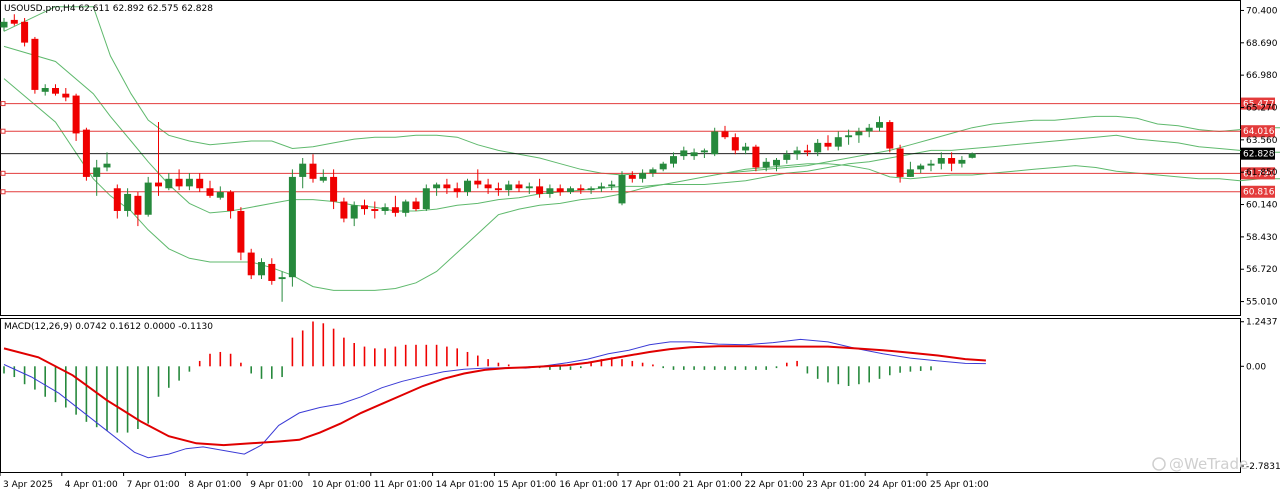  I want to click on price-tick-label: 70.400, so click(1262, 11).